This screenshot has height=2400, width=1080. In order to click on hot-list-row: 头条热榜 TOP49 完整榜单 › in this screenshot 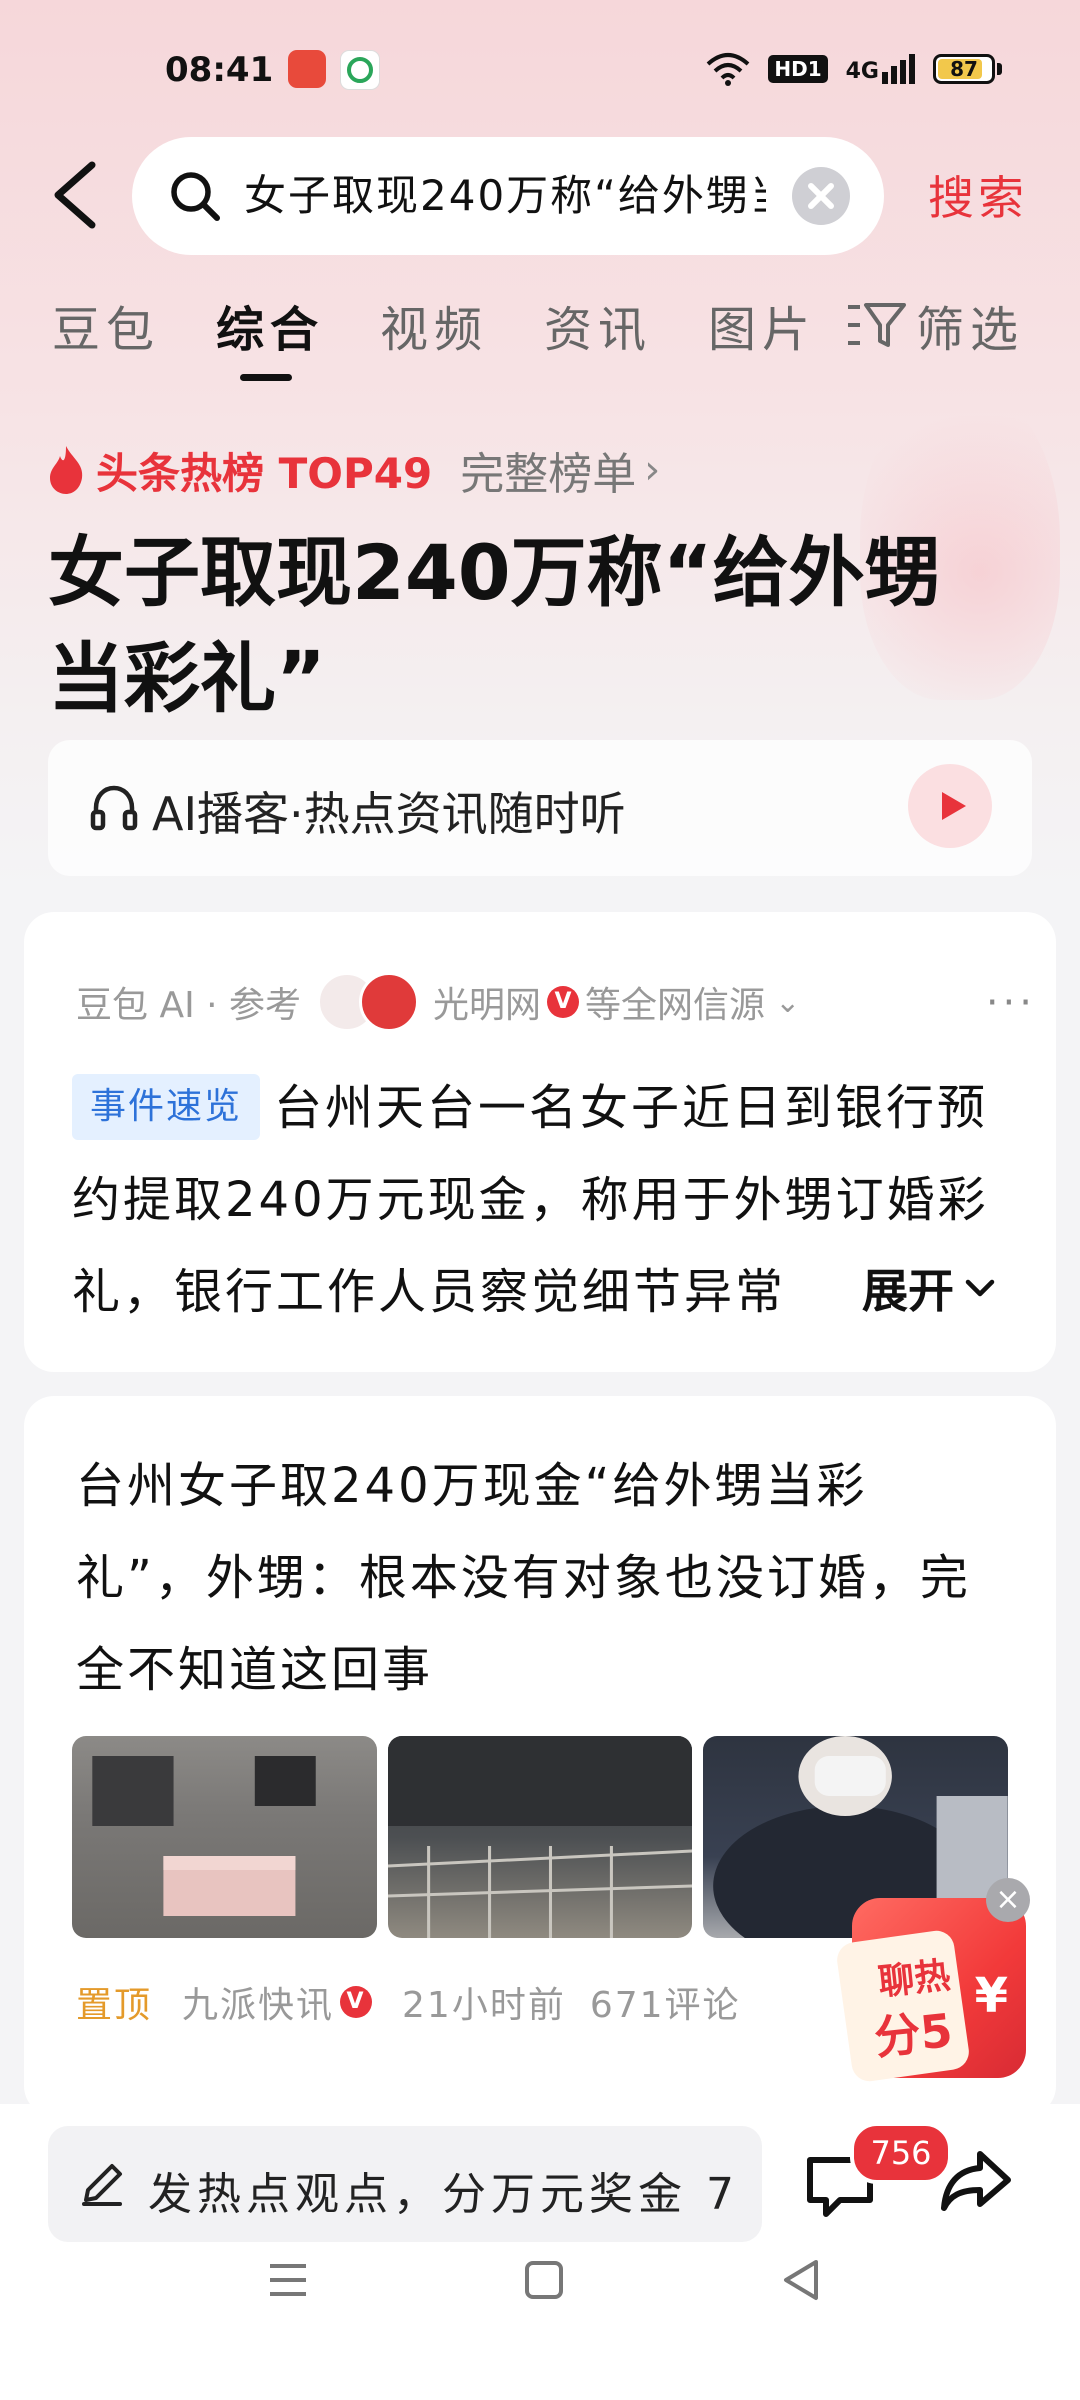, I will do `click(353, 470)`.